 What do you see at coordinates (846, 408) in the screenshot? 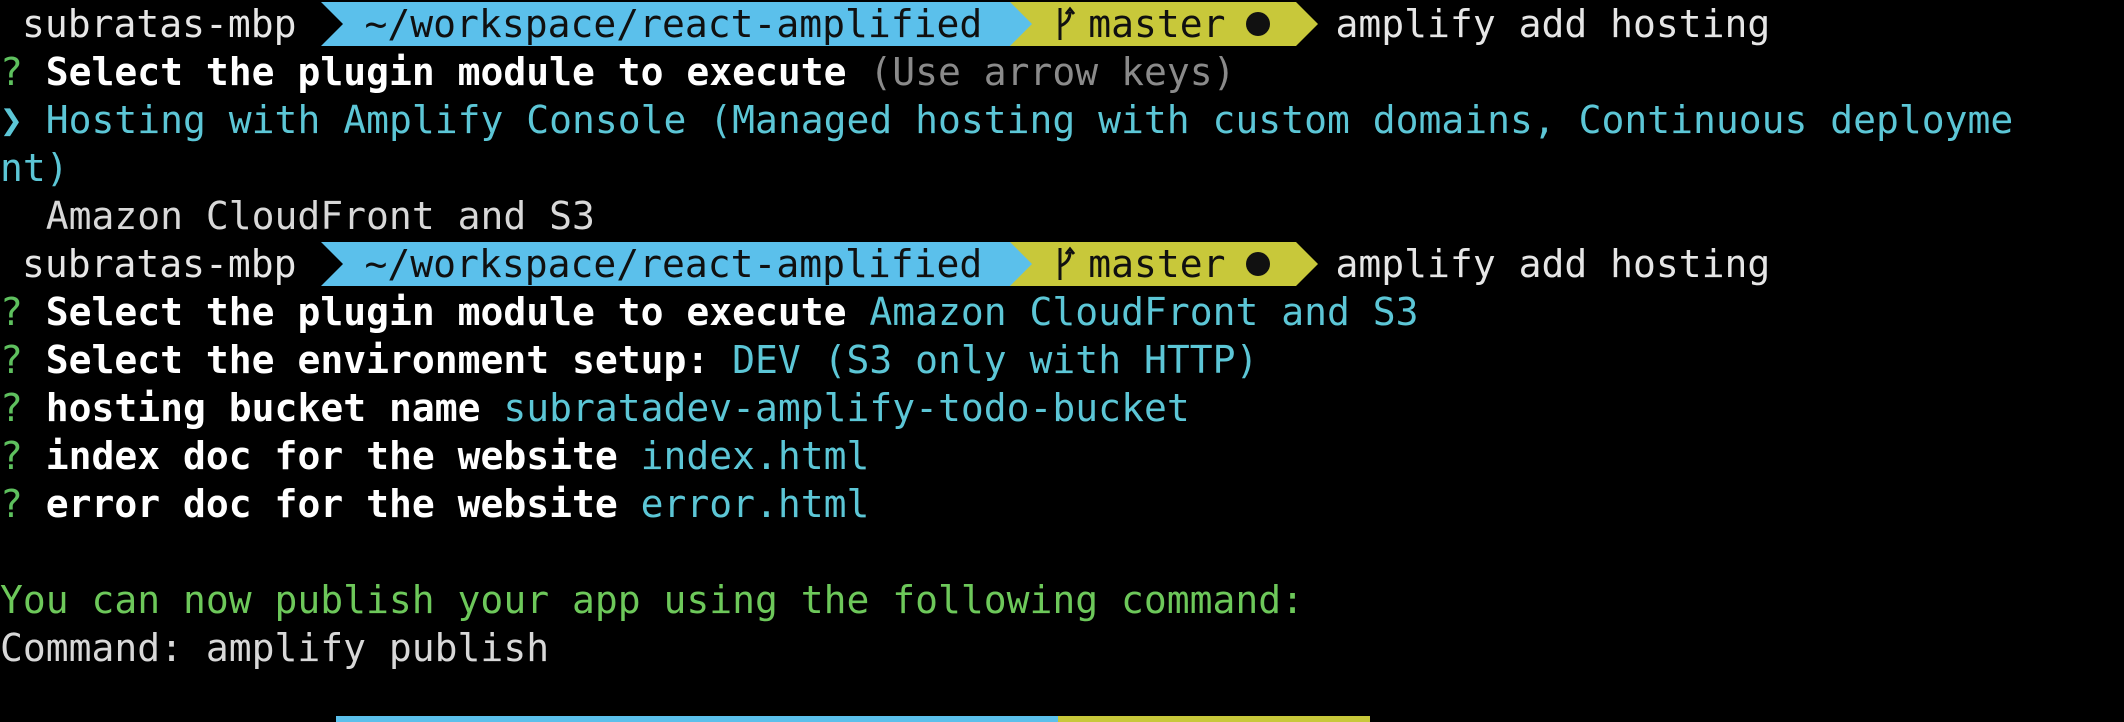
I see `question-answer: subratadev-amplify-todo-bucket` at bounding box center [846, 408].